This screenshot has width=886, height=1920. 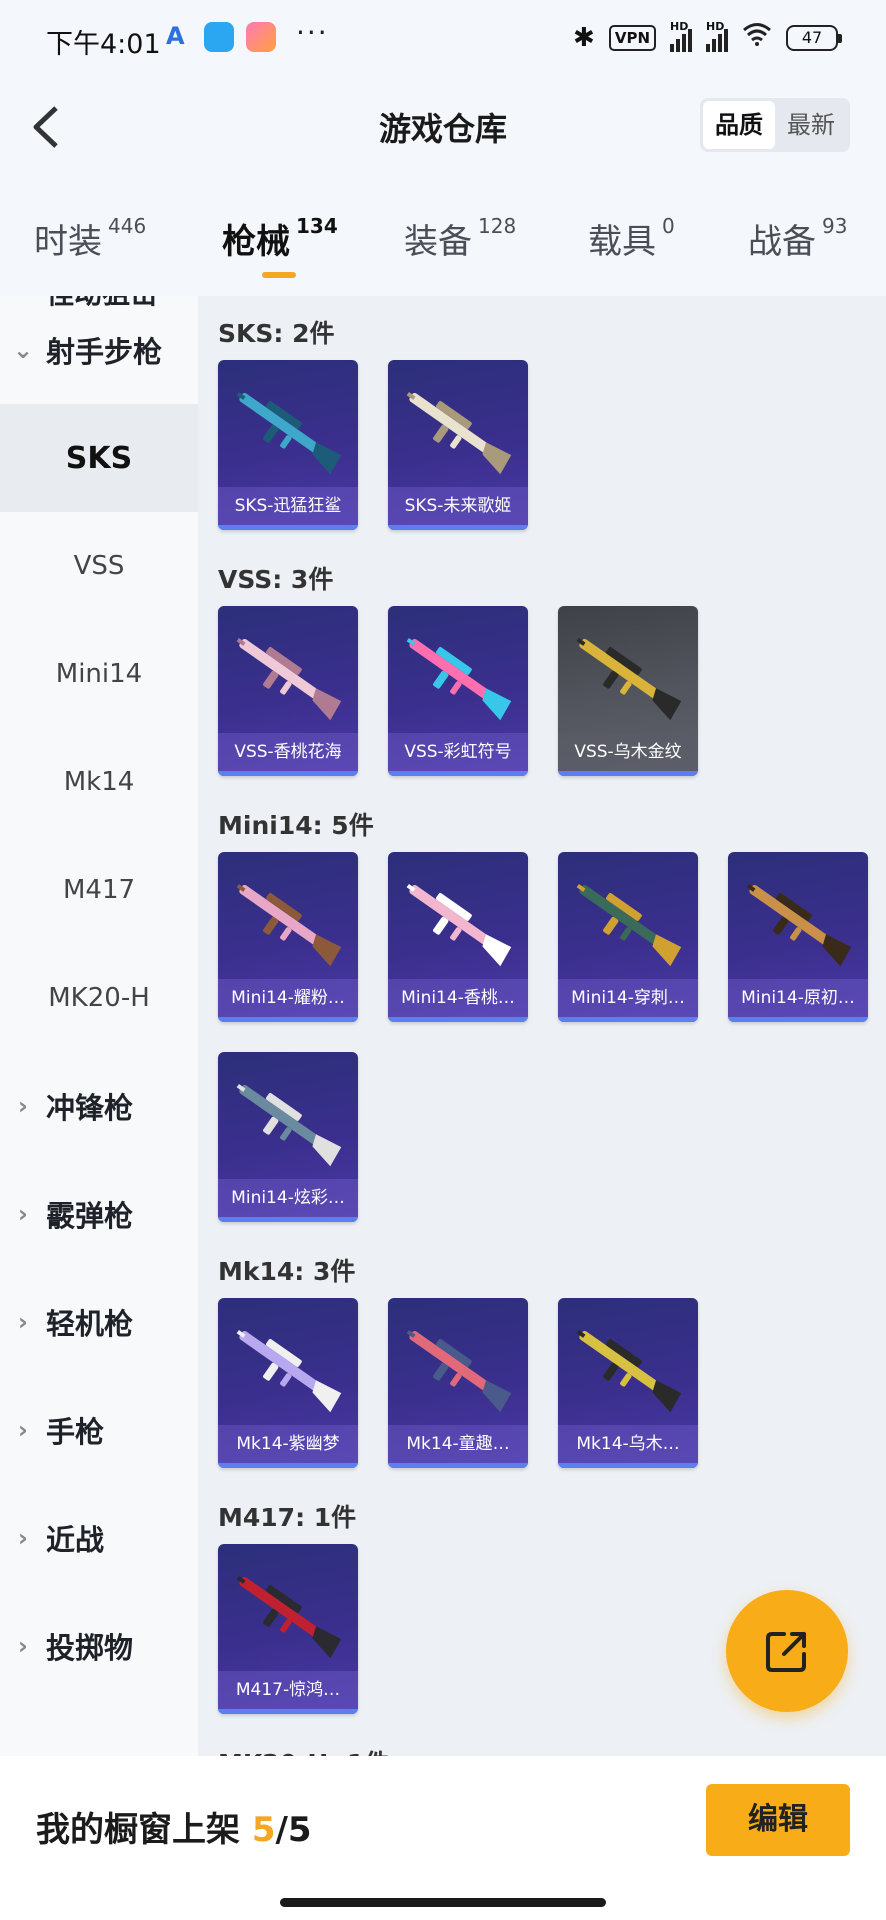 I want to click on app-header: 游戏仓库 品质 最新, so click(x=443, y=126).